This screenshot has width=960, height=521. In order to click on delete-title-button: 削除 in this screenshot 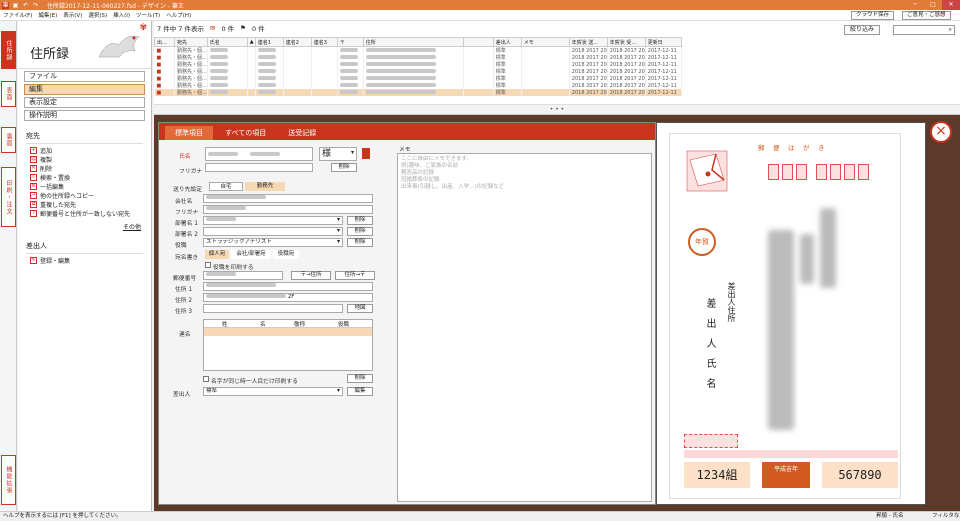, I will do `click(360, 242)`.